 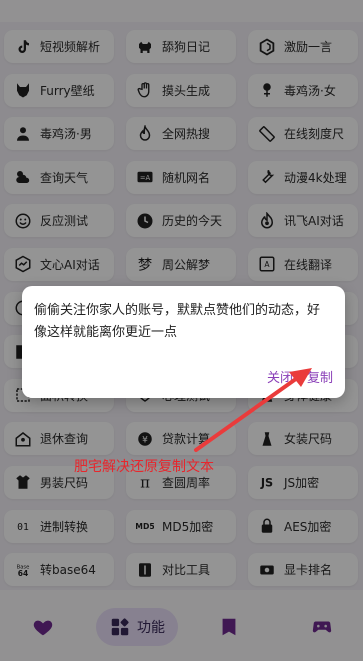 I want to click on dialog-actions: 关闭 复制, so click(x=293, y=376).